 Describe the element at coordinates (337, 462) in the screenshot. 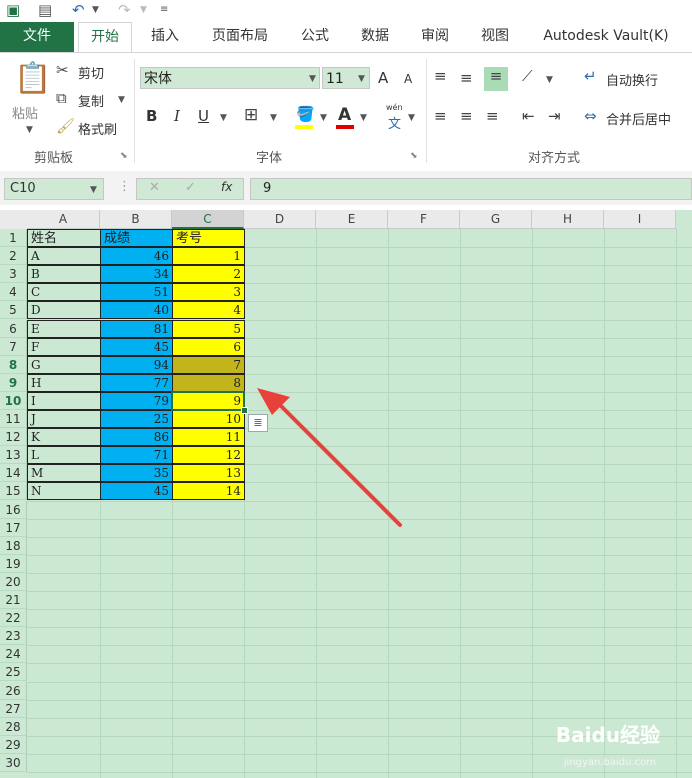

I see `arrow-shaft` at that location.